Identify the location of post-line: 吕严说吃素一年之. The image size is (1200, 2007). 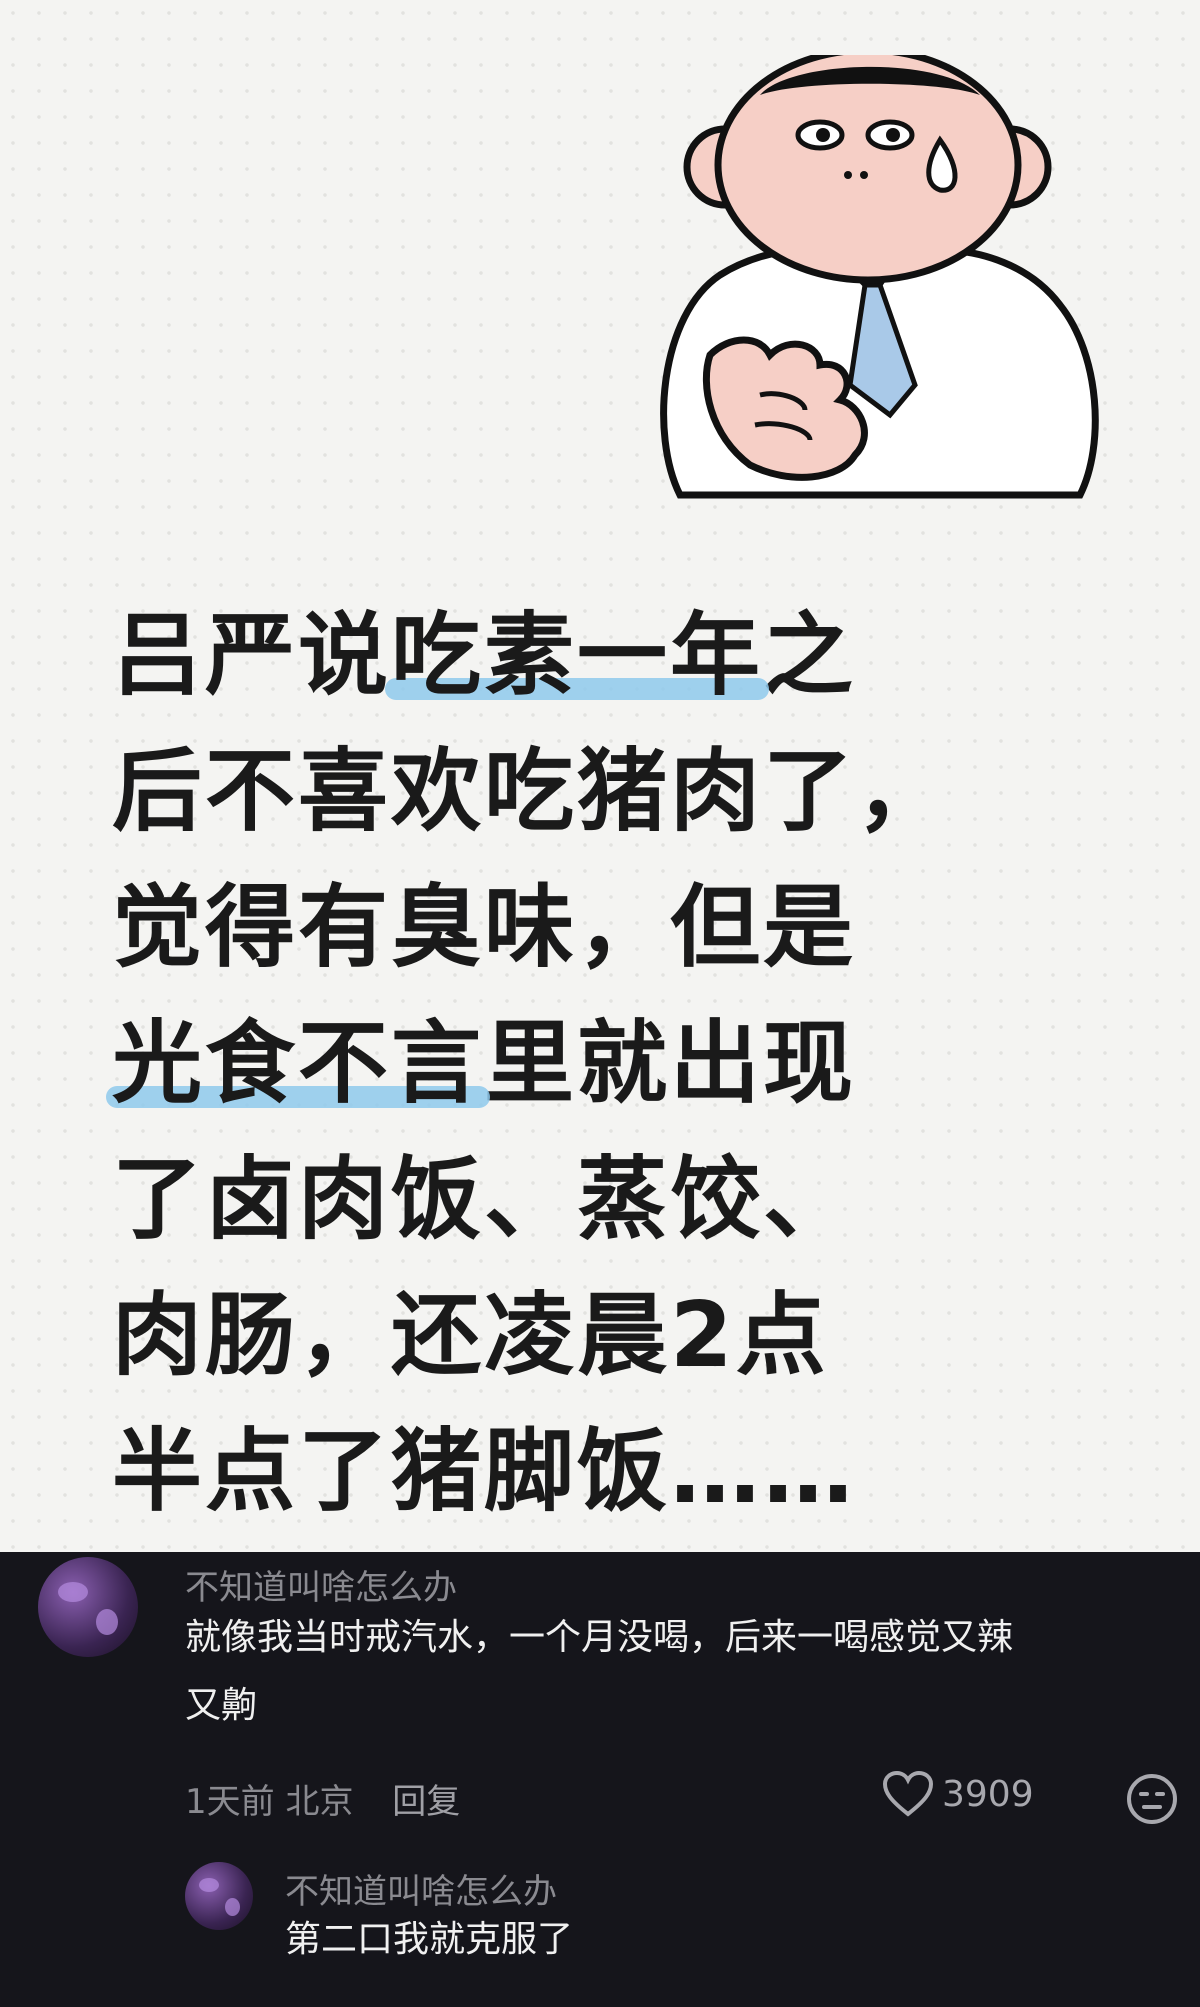
(612, 656).